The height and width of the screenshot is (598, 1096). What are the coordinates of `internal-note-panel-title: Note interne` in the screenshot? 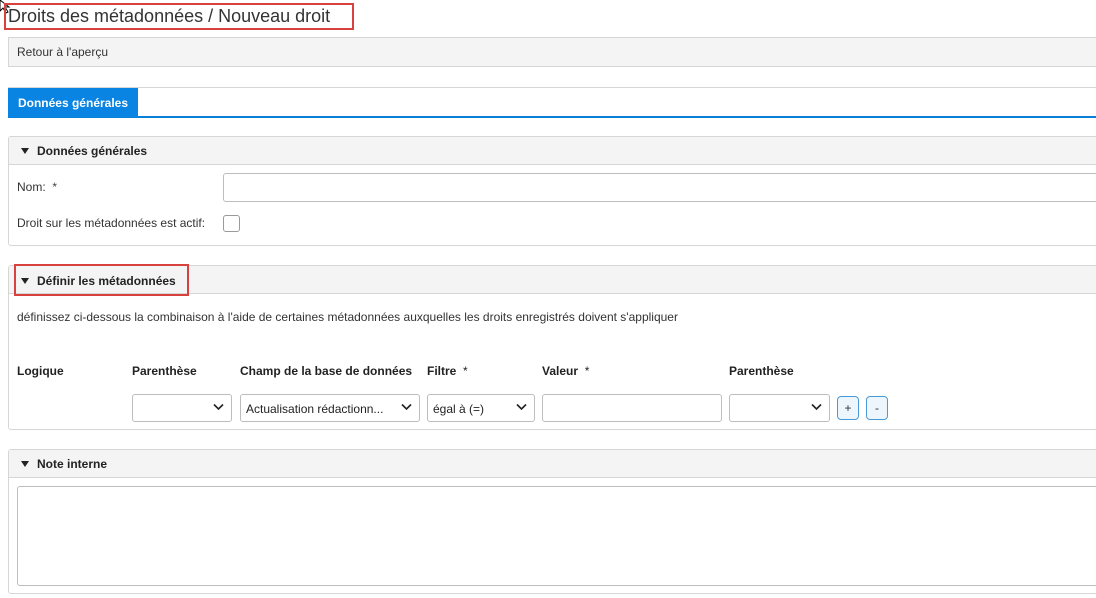 It's located at (72, 464).